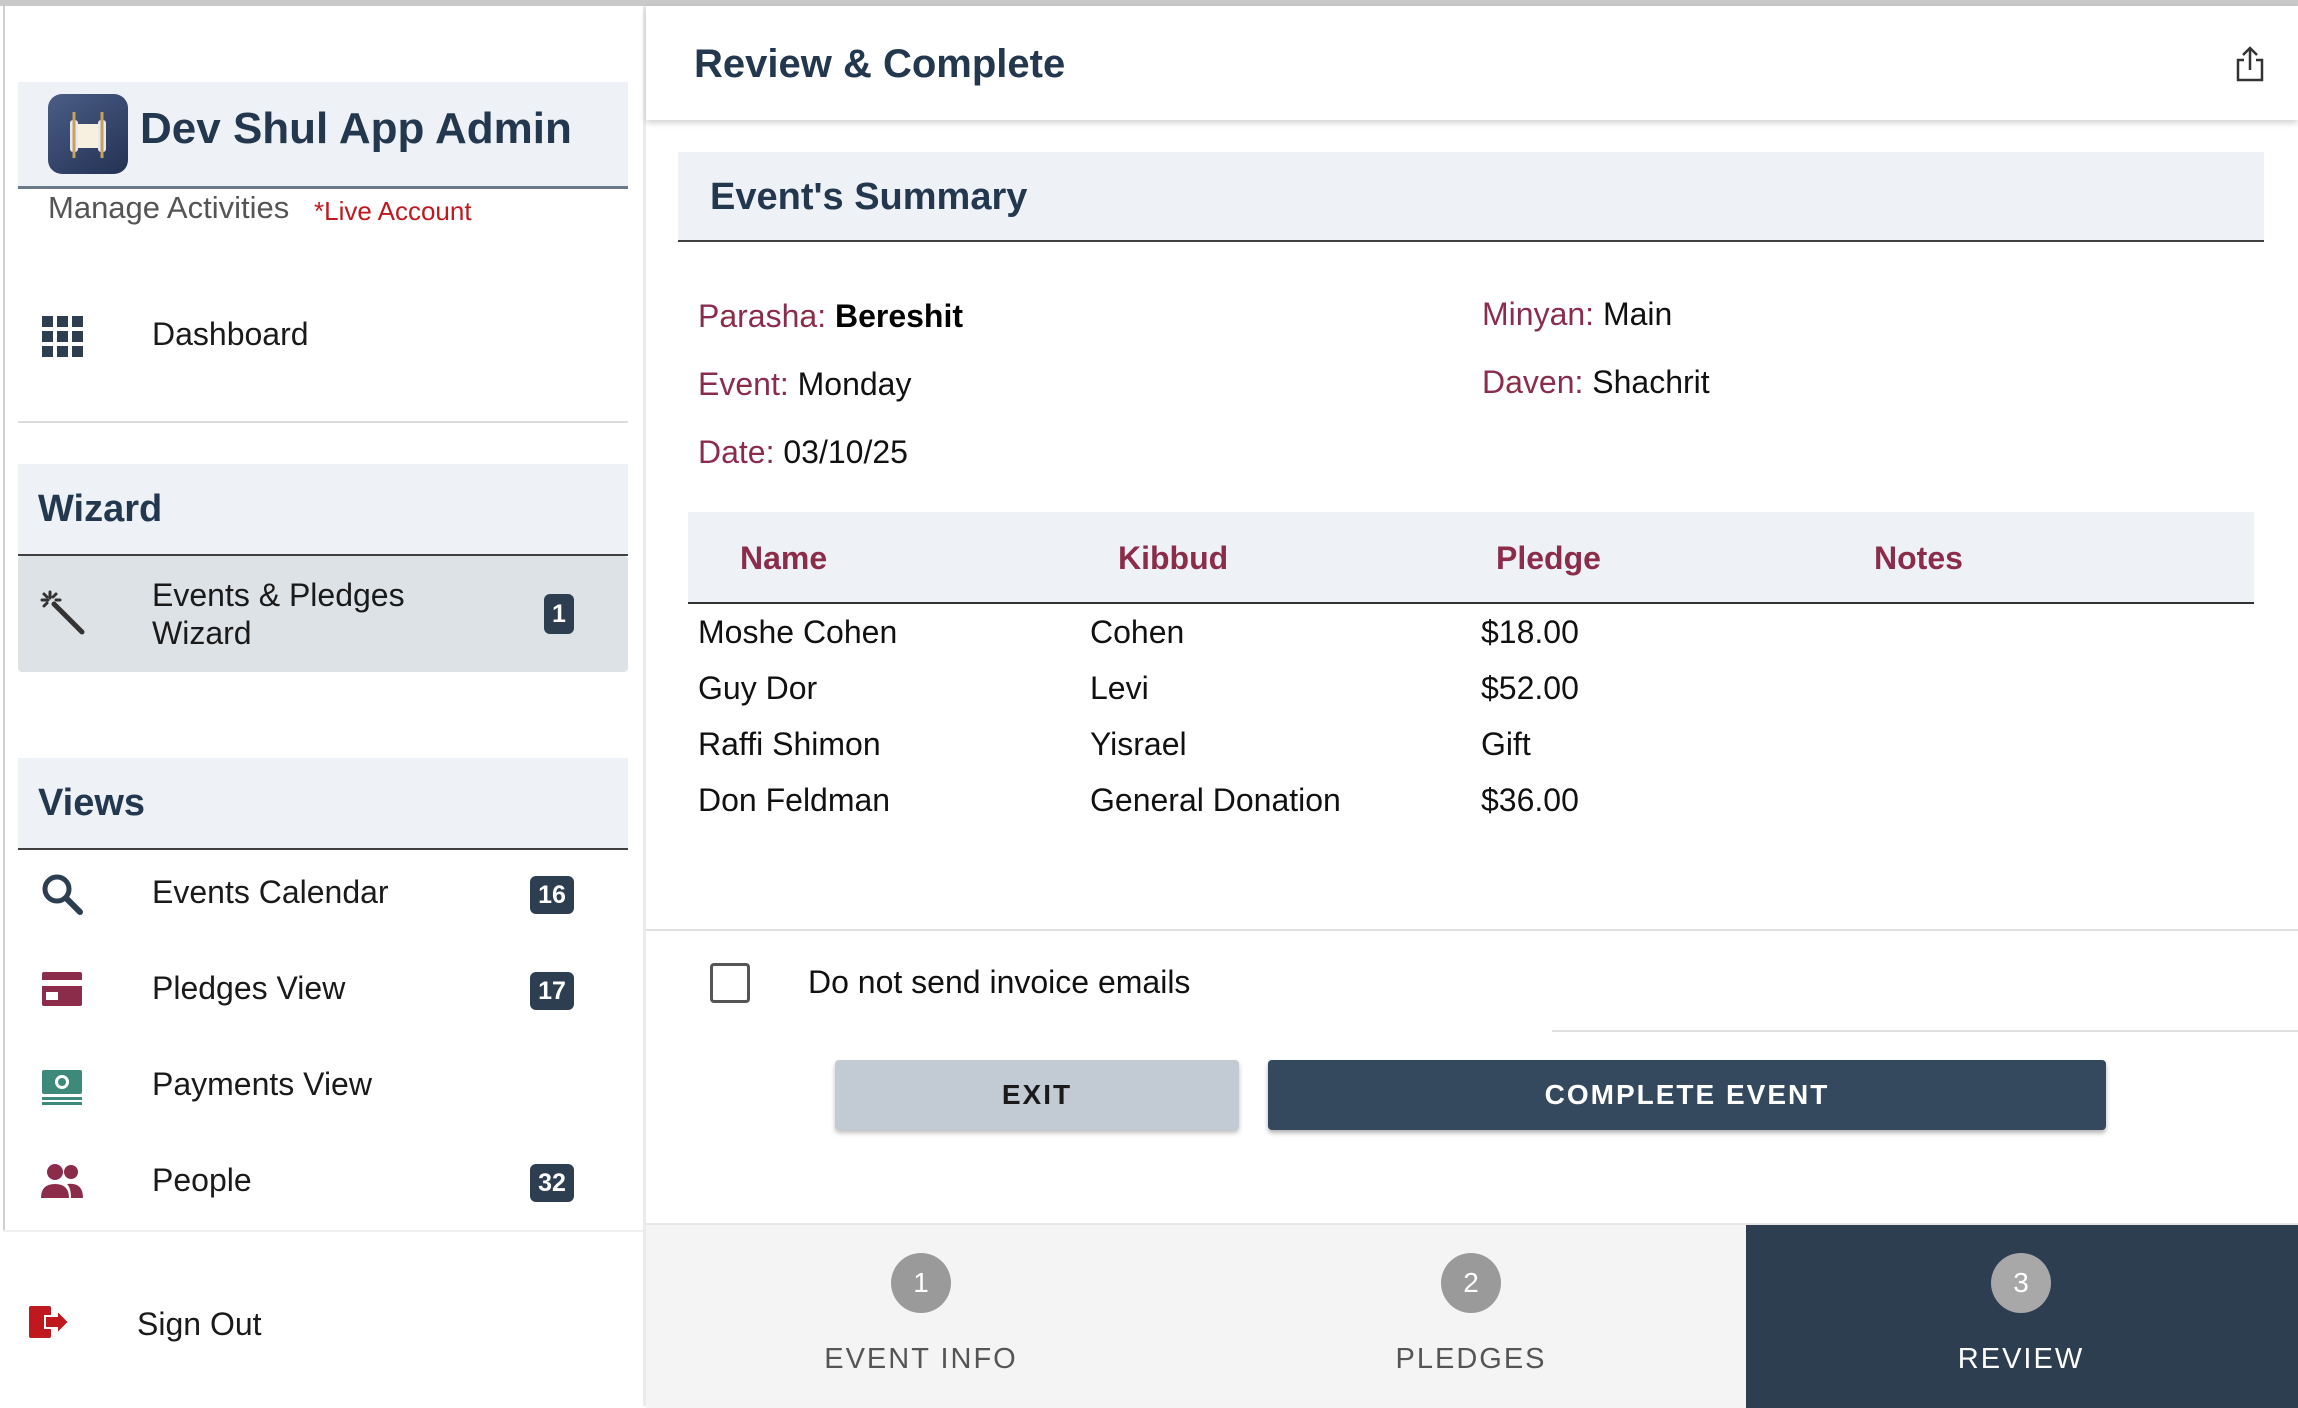 The width and height of the screenshot is (2298, 1408). What do you see at coordinates (356, 128) in the screenshot?
I see `app-title: Dev Shul App Admin` at bounding box center [356, 128].